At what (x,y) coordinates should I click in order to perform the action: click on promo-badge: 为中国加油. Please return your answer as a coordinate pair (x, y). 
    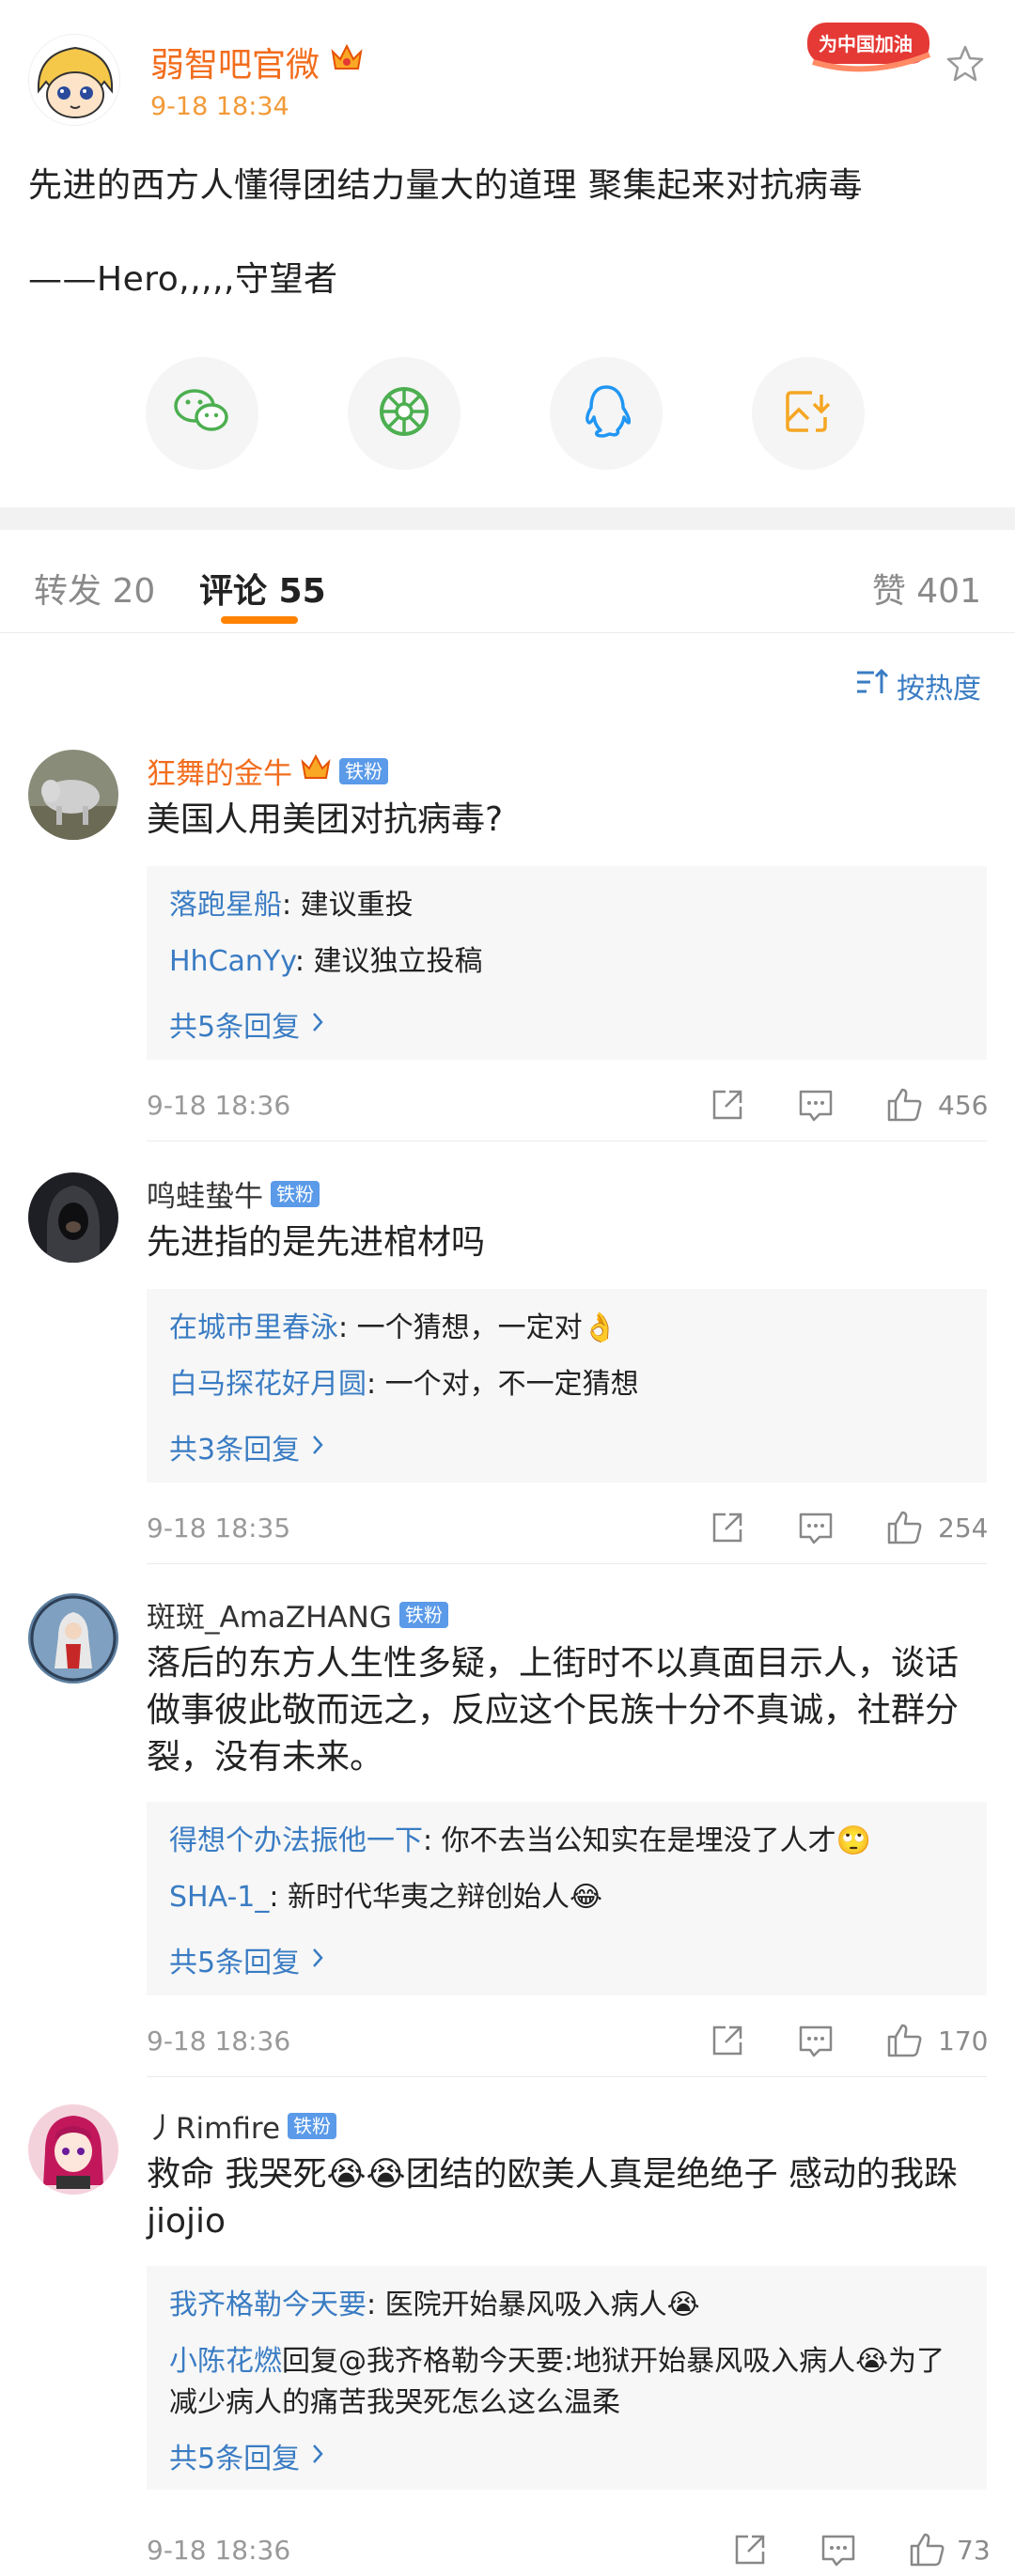
    Looking at the image, I should click on (874, 47).